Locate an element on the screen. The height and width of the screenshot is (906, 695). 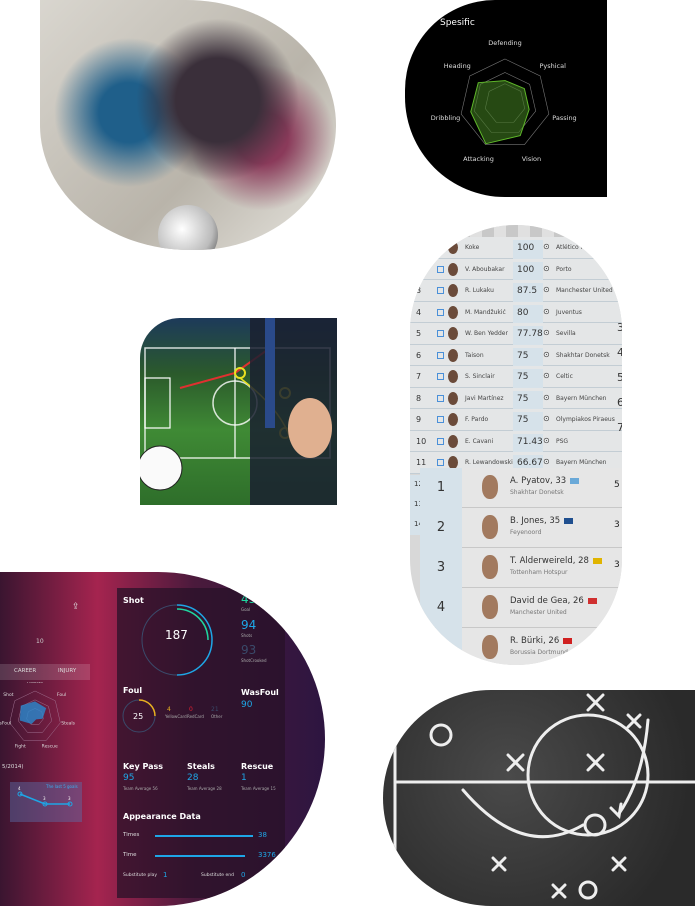
keeper-row: 3 T. Alderweireld, 28 Tottenham Hotspur 3 is located at coordinates (521, 568).